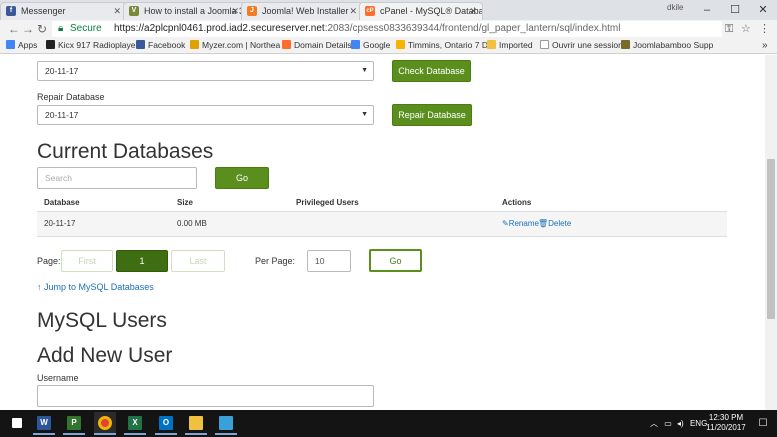 The image size is (777, 437). What do you see at coordinates (241, 45) in the screenshot?
I see `bookmark-label: Myzer.com | Northea` at bounding box center [241, 45].